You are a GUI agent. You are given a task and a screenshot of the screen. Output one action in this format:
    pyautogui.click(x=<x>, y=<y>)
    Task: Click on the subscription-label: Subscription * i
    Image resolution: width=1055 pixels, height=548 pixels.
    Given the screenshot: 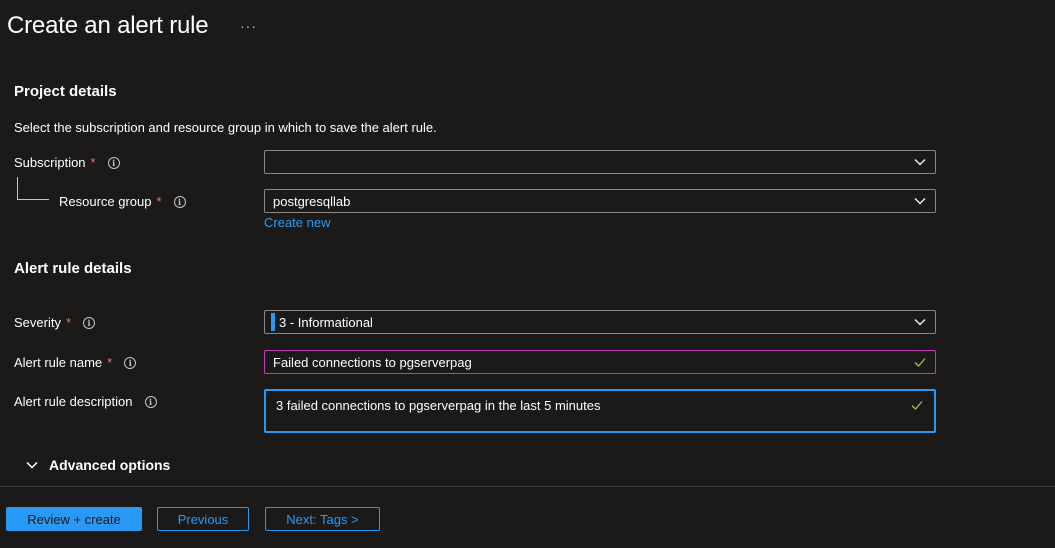 What is the action you would take?
    pyautogui.click(x=67, y=162)
    